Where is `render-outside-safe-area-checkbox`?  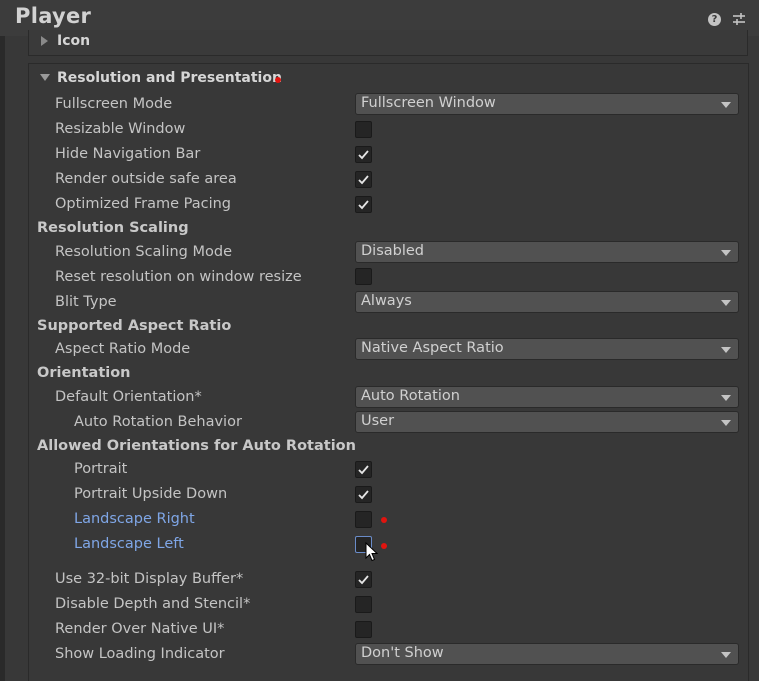
render-outside-safe-area-checkbox is located at coordinates (363, 179).